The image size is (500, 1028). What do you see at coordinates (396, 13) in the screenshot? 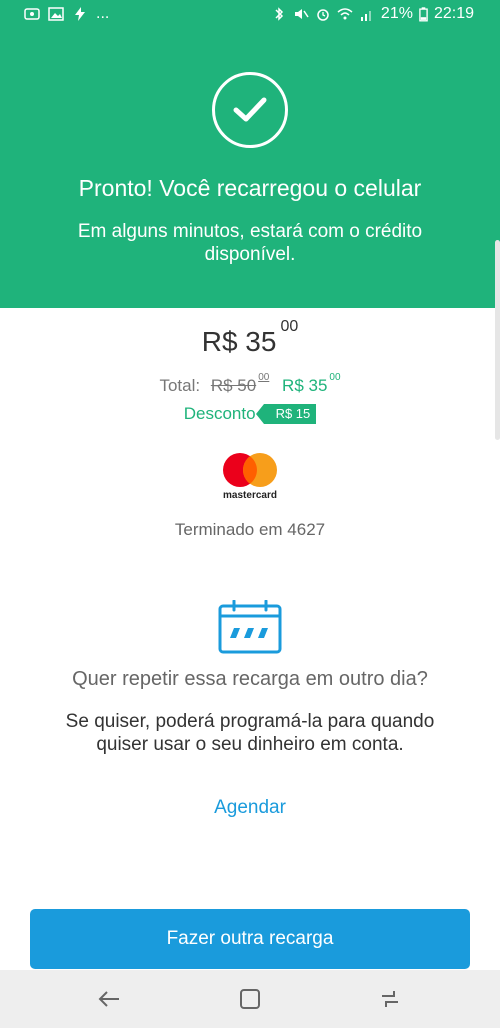
I see `battery-percent: 21%` at bounding box center [396, 13].